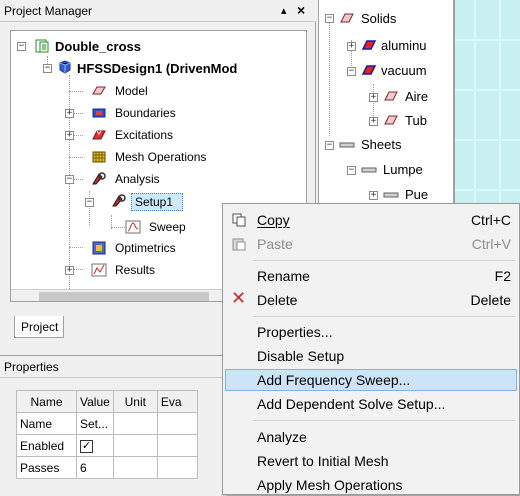  Describe the element at coordinates (158, 11) in the screenshot. I see `project-manager-titlebar: Project Manager ▴ ×` at that location.